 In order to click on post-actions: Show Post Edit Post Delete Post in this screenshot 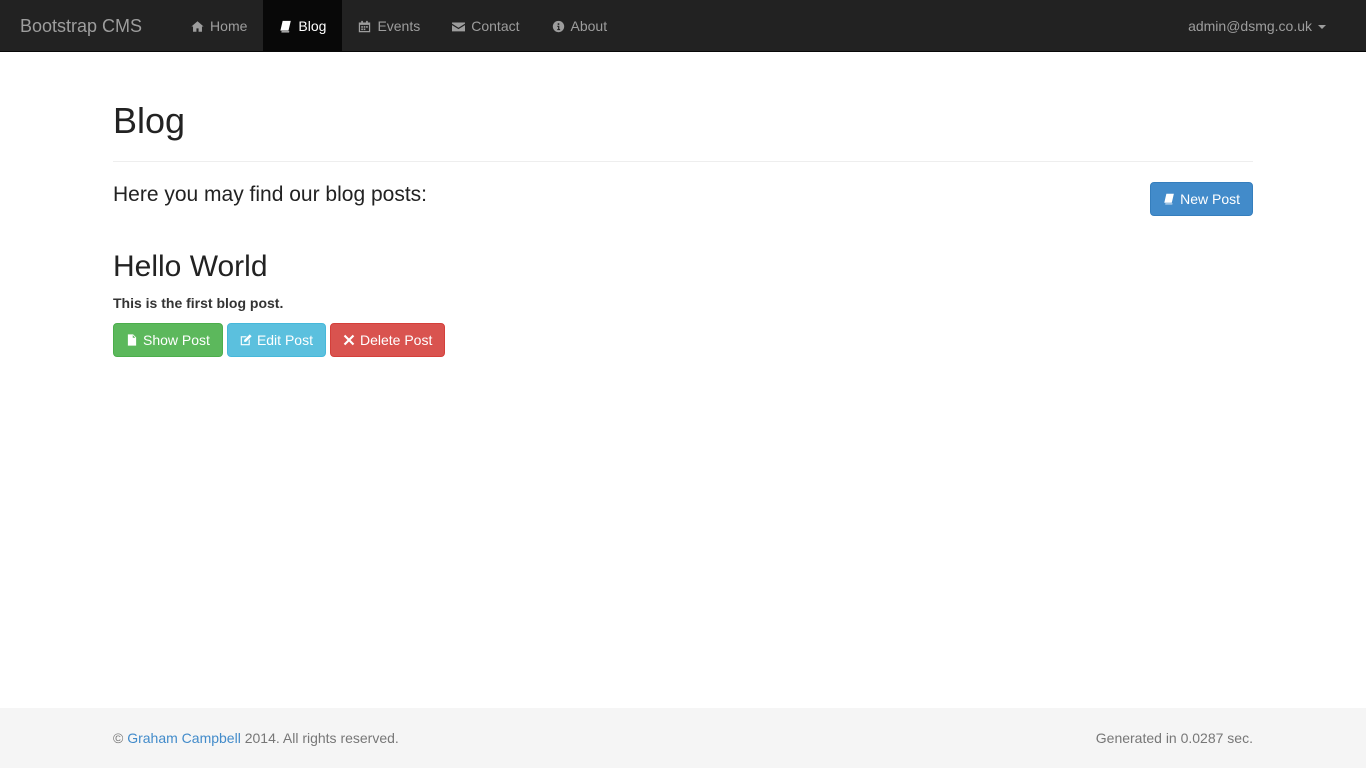, I will do `click(683, 339)`.